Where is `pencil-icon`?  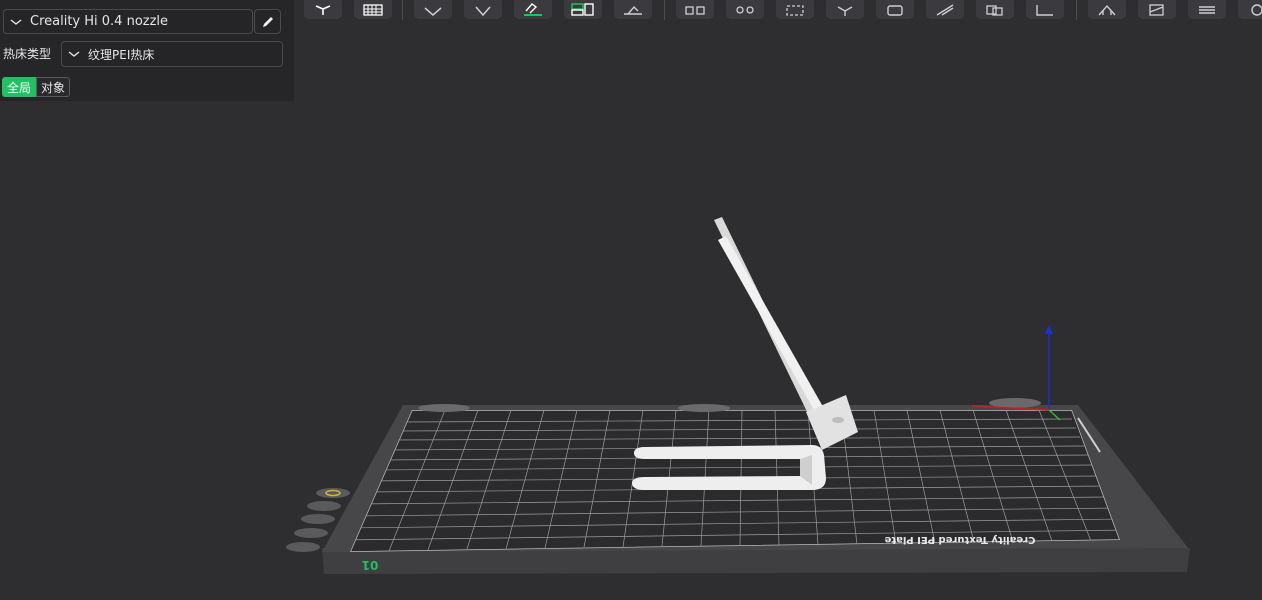
pencil-icon is located at coordinates (267, 21).